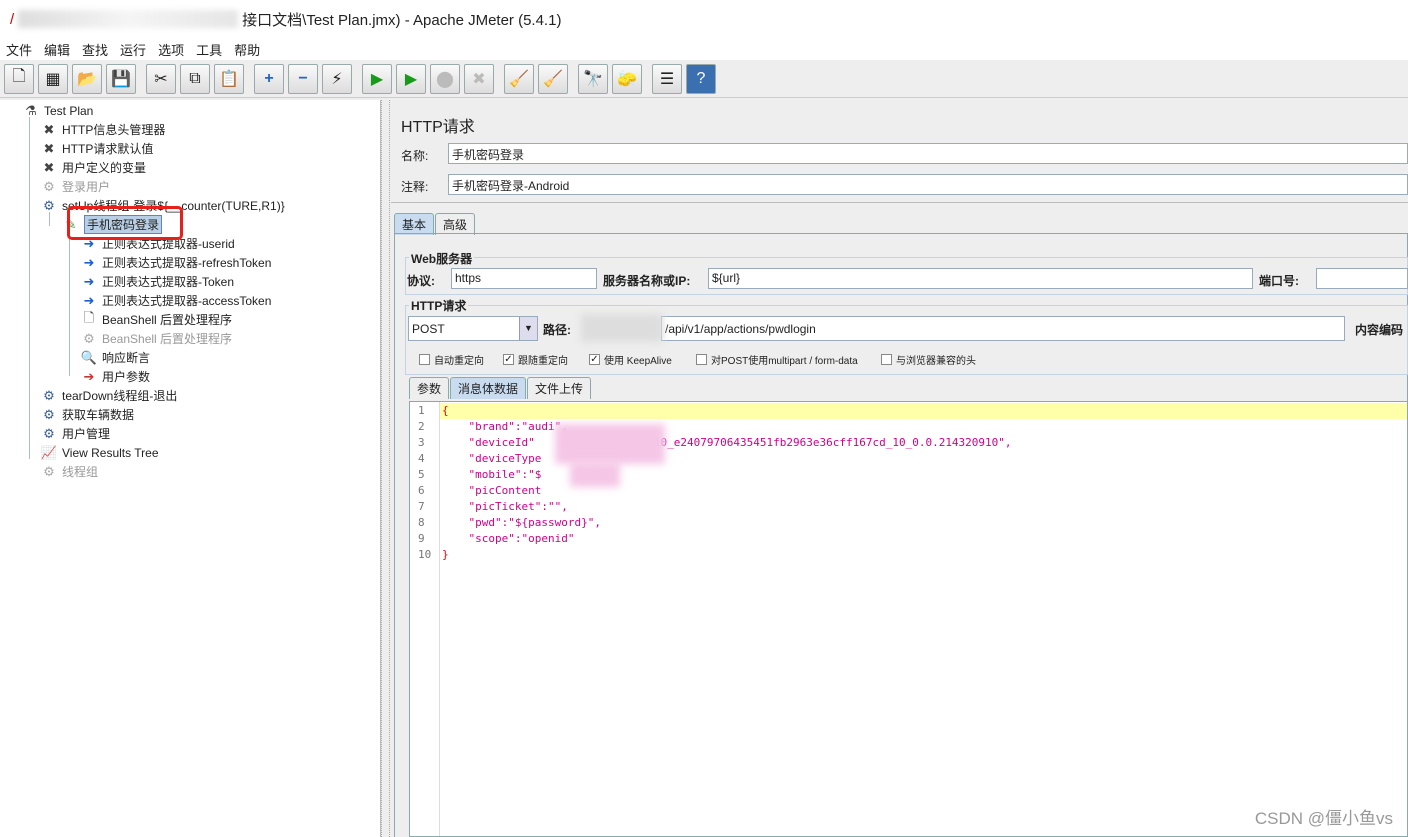 Image resolution: width=1408 pixels, height=837 pixels. What do you see at coordinates (121, 78) in the screenshot?
I see `save-button: 💾` at bounding box center [121, 78].